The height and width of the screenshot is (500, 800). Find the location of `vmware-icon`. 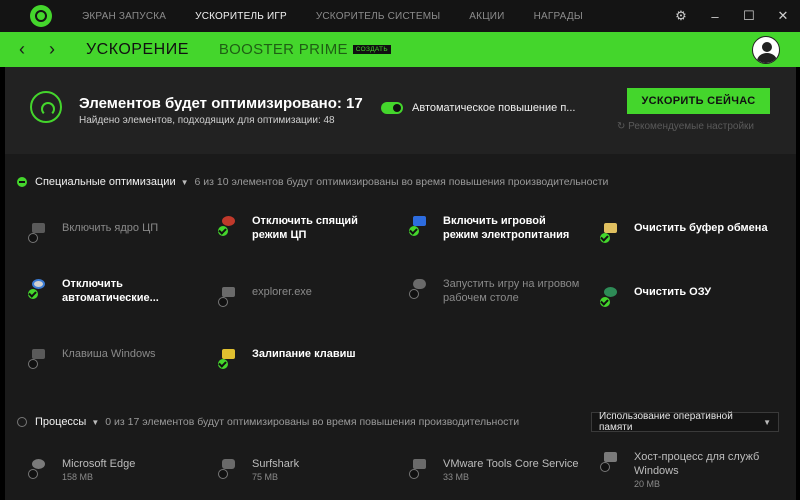

vmware-icon is located at coordinates (420, 468).